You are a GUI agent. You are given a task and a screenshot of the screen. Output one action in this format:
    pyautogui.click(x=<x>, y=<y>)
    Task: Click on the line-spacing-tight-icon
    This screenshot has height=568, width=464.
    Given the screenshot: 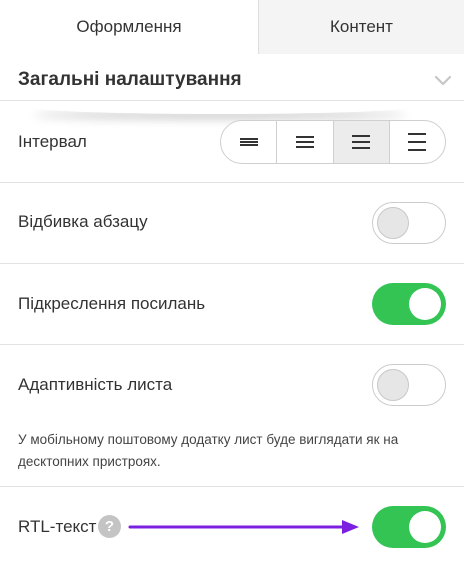 What is the action you would take?
    pyautogui.click(x=248, y=142)
    